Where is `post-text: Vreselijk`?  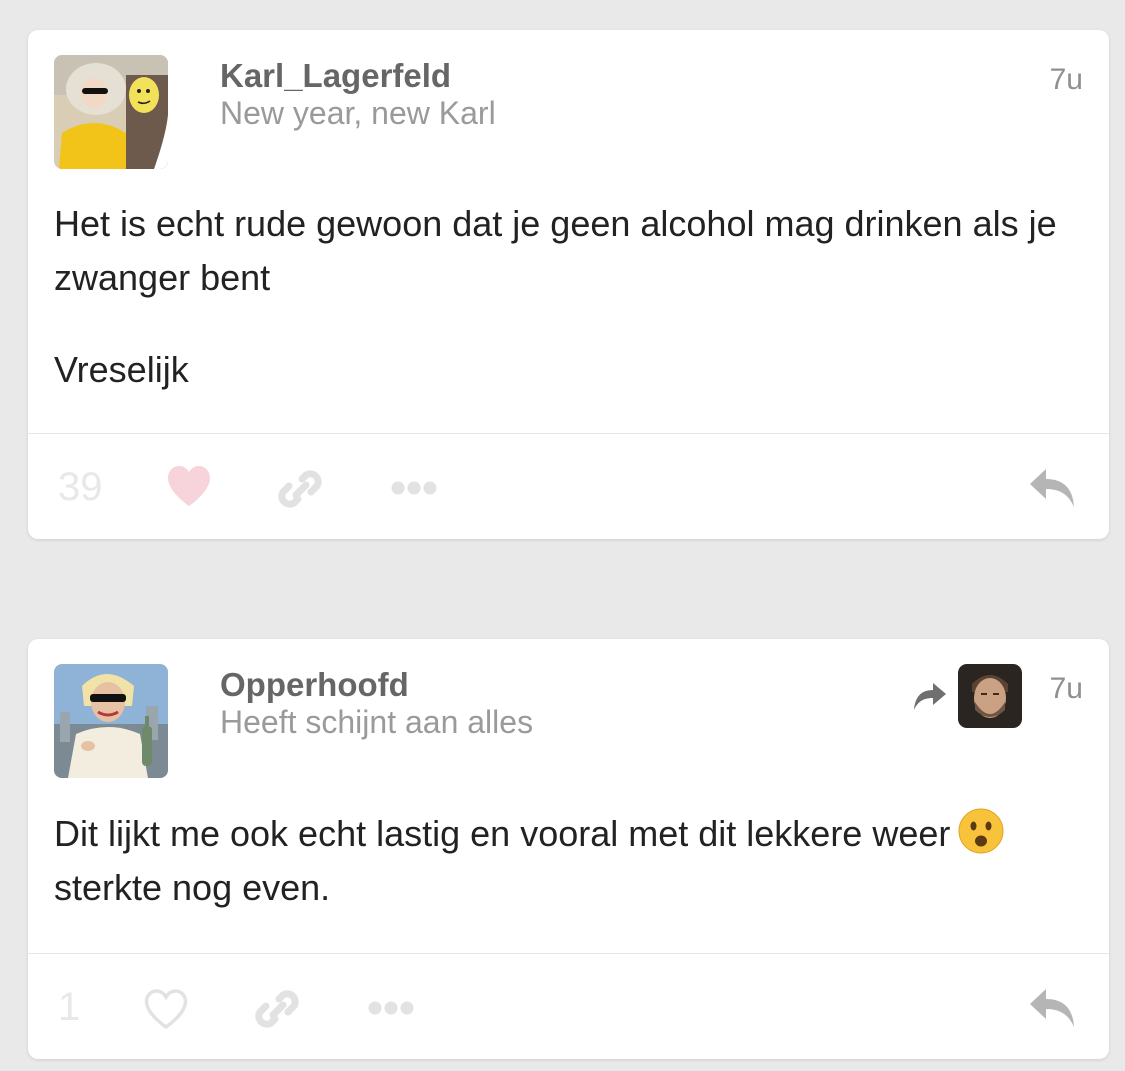
post-text: Vreselijk is located at coordinates (121, 369).